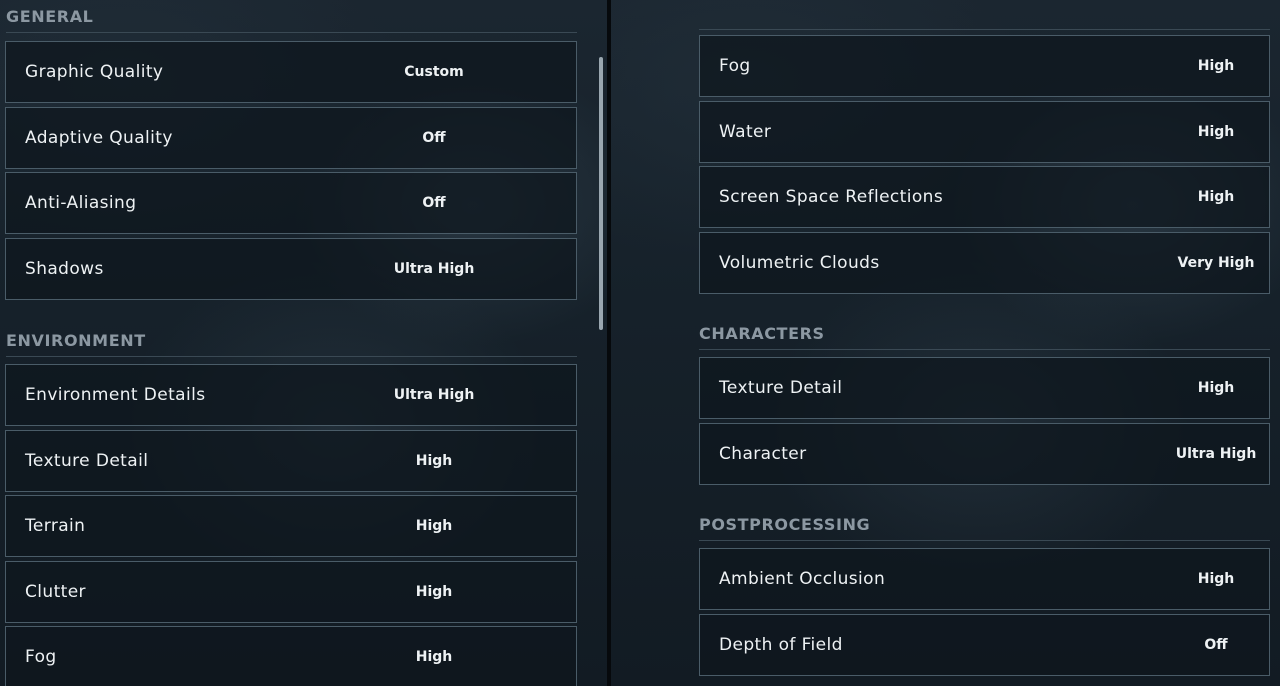 This screenshot has width=1280, height=686. What do you see at coordinates (601, 193) in the screenshot?
I see `scrollbar-thumb` at bounding box center [601, 193].